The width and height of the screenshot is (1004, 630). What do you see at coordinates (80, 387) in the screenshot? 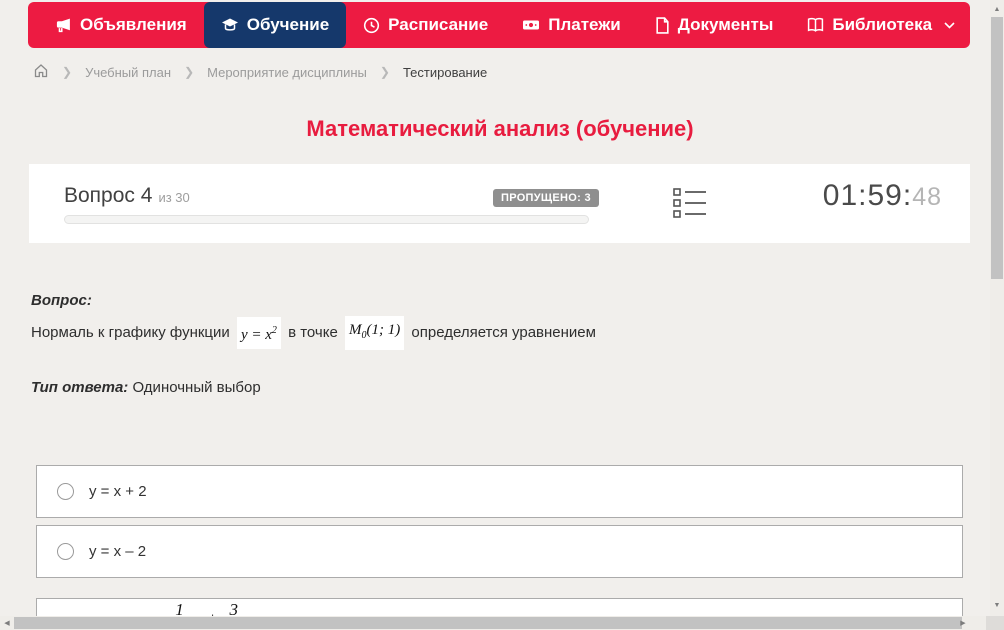
I see `answer-type-label: Тип ответа:` at bounding box center [80, 387].